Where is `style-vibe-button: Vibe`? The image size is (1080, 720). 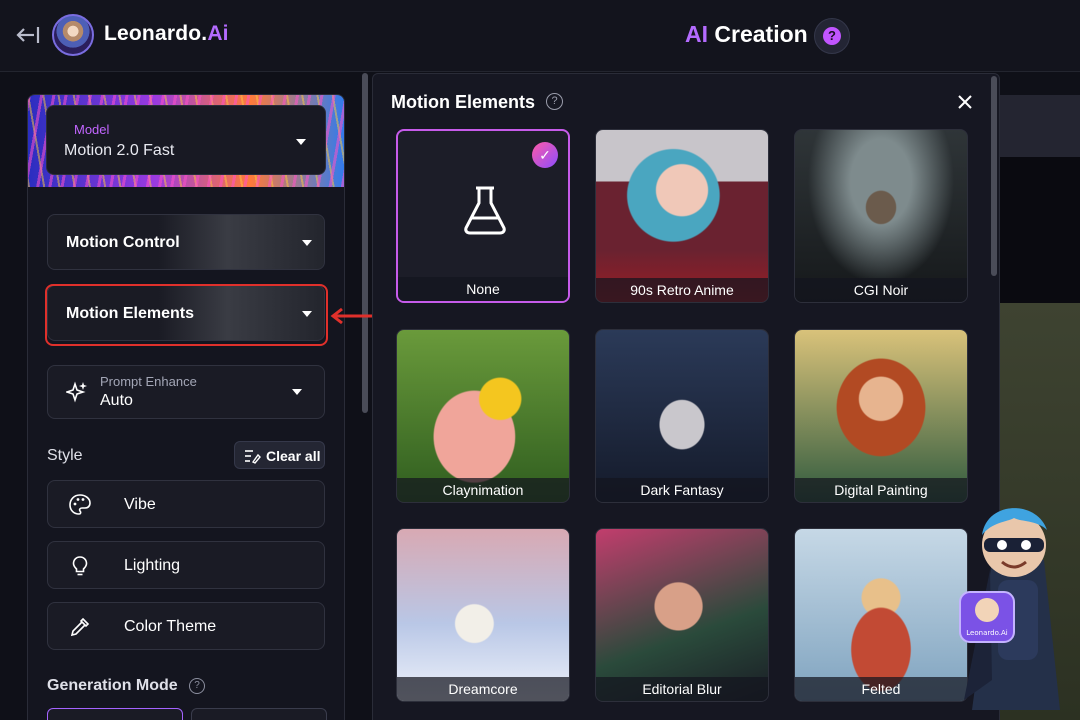
style-vibe-button: Vibe is located at coordinates (186, 504).